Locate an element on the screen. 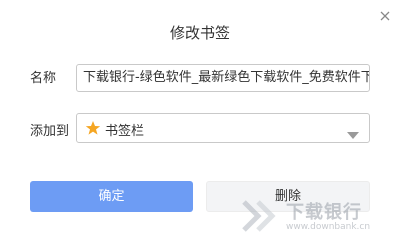 The width and height of the screenshot is (400, 242). dialog-title: 修改书签 is located at coordinates (199, 33).